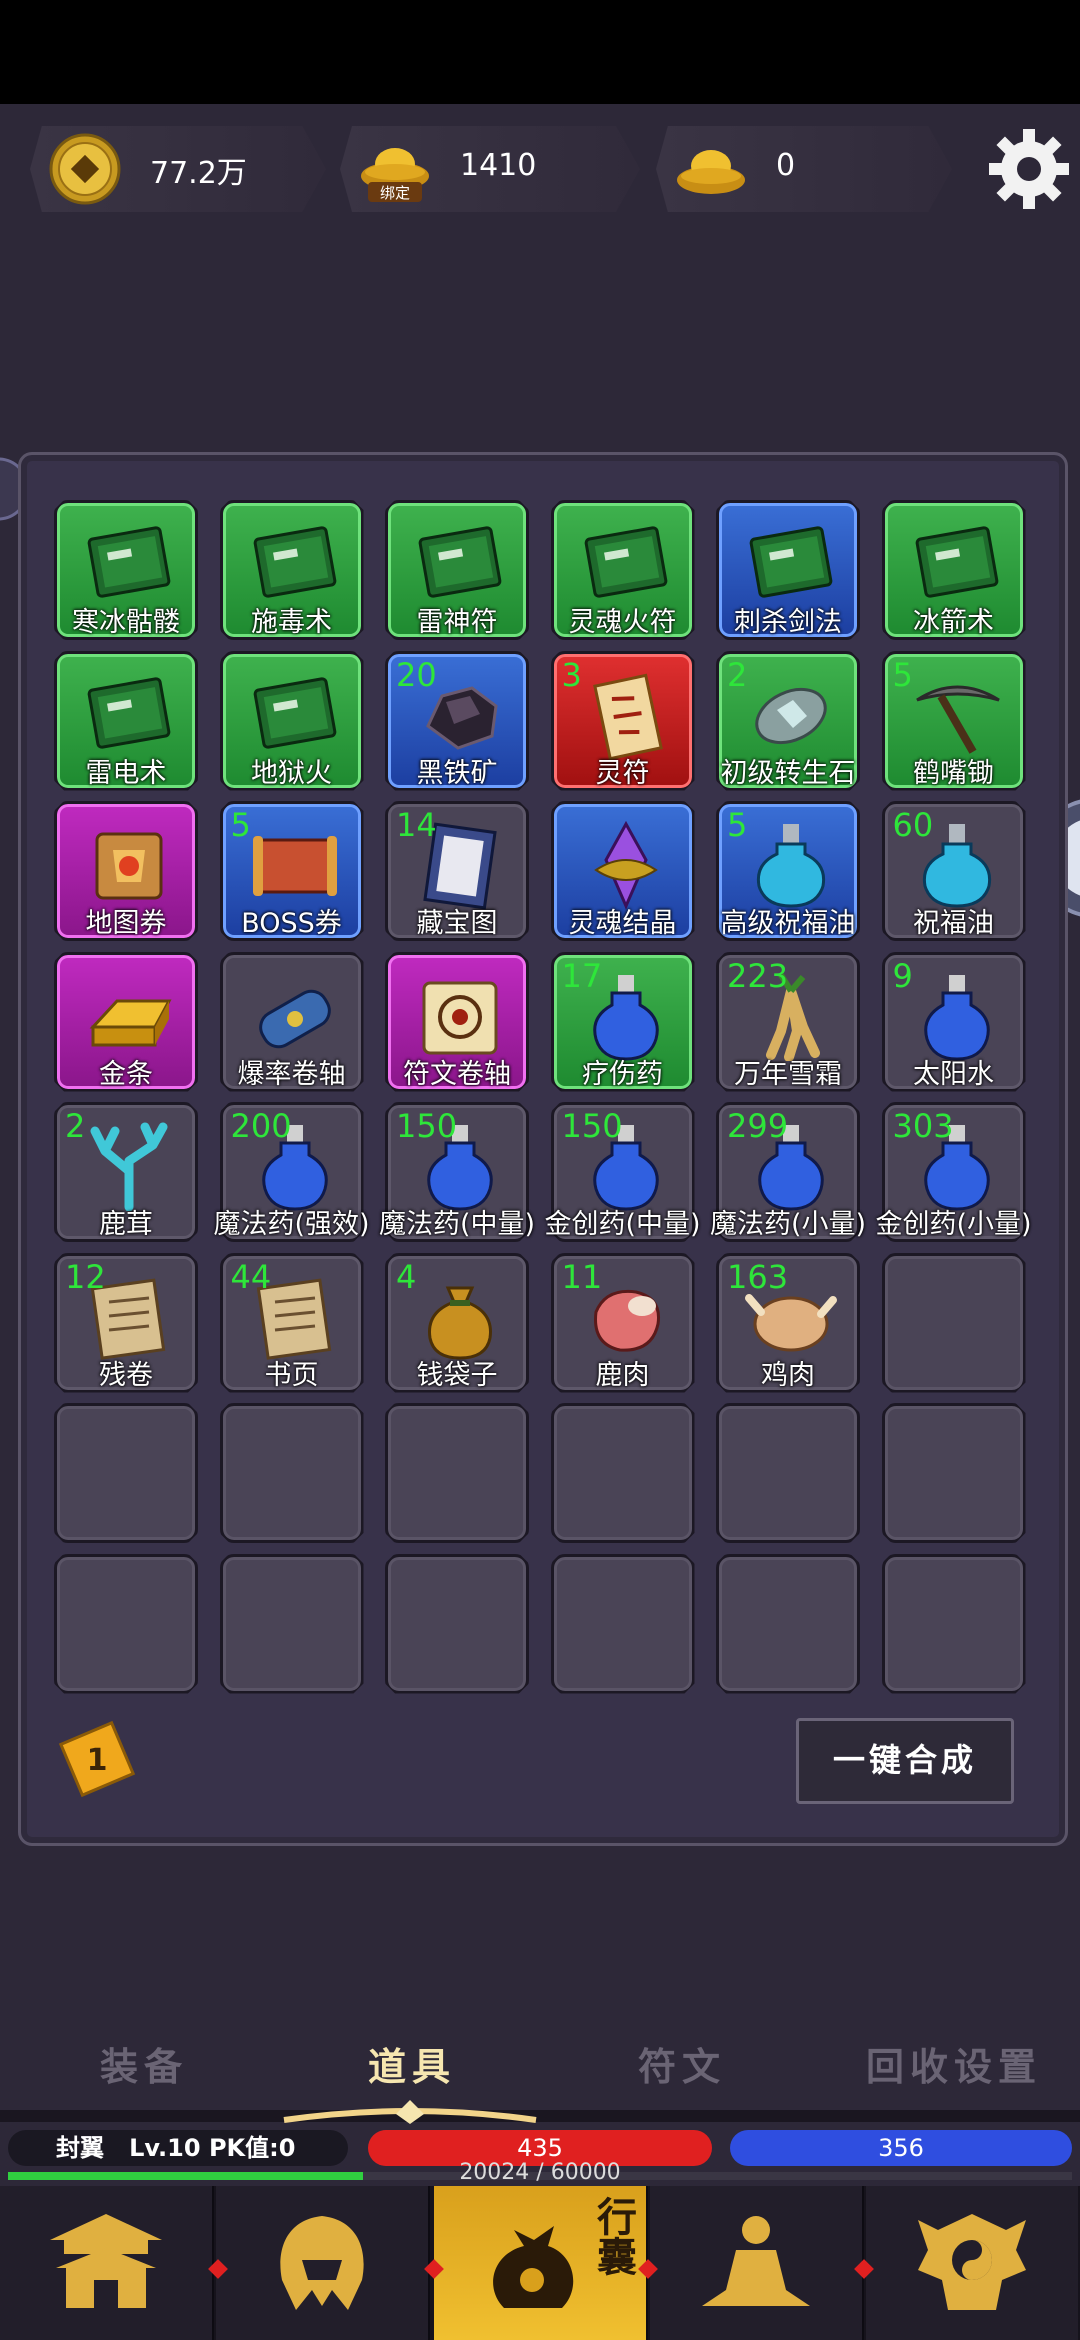  What do you see at coordinates (791, 715) in the screenshot?
I see `rebirth-stone-icon` at bounding box center [791, 715].